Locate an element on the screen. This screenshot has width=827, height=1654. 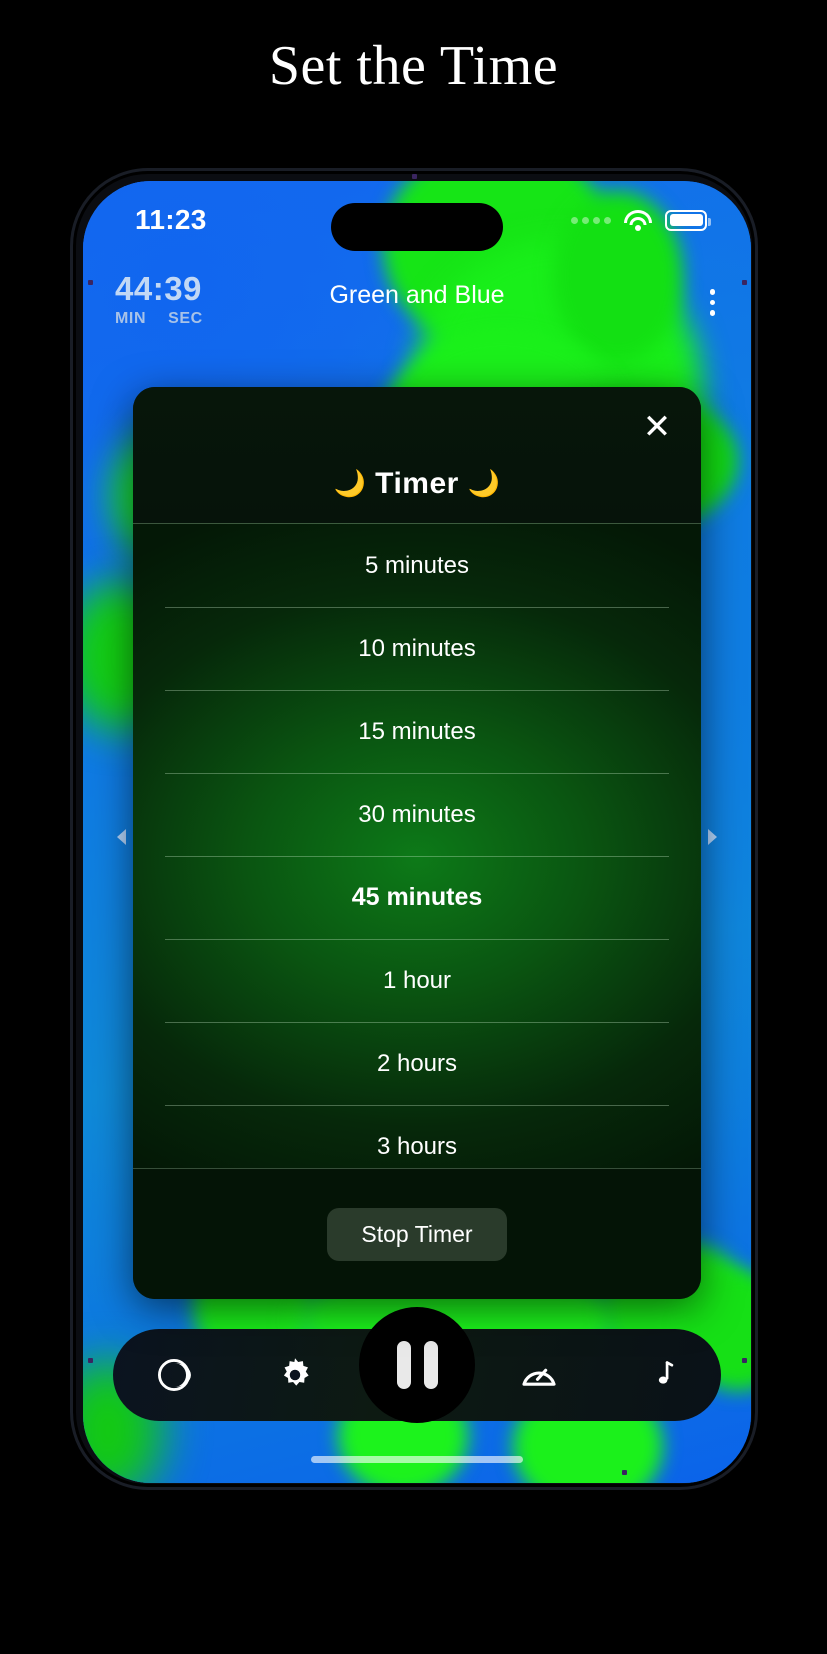
app-top-bar: 44:39 MIN SEC Green and Blue is located at coordinates (417, 309).